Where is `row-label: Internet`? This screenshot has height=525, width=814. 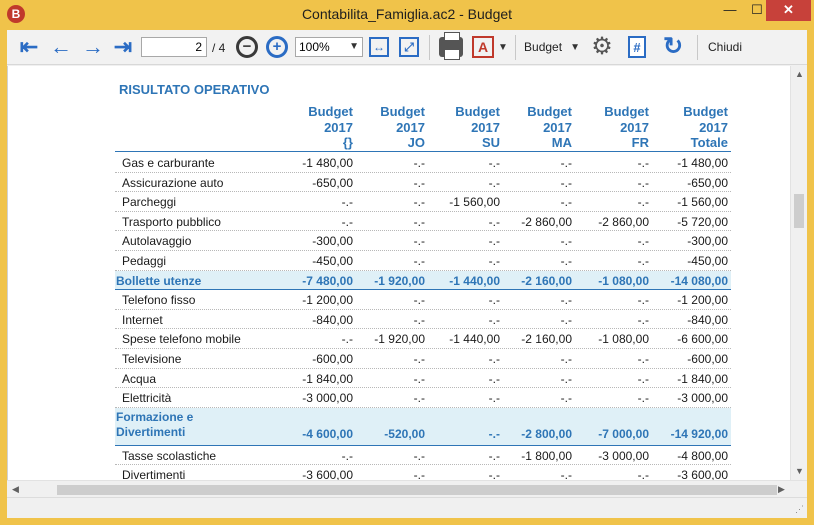 row-label: Internet is located at coordinates (142, 320).